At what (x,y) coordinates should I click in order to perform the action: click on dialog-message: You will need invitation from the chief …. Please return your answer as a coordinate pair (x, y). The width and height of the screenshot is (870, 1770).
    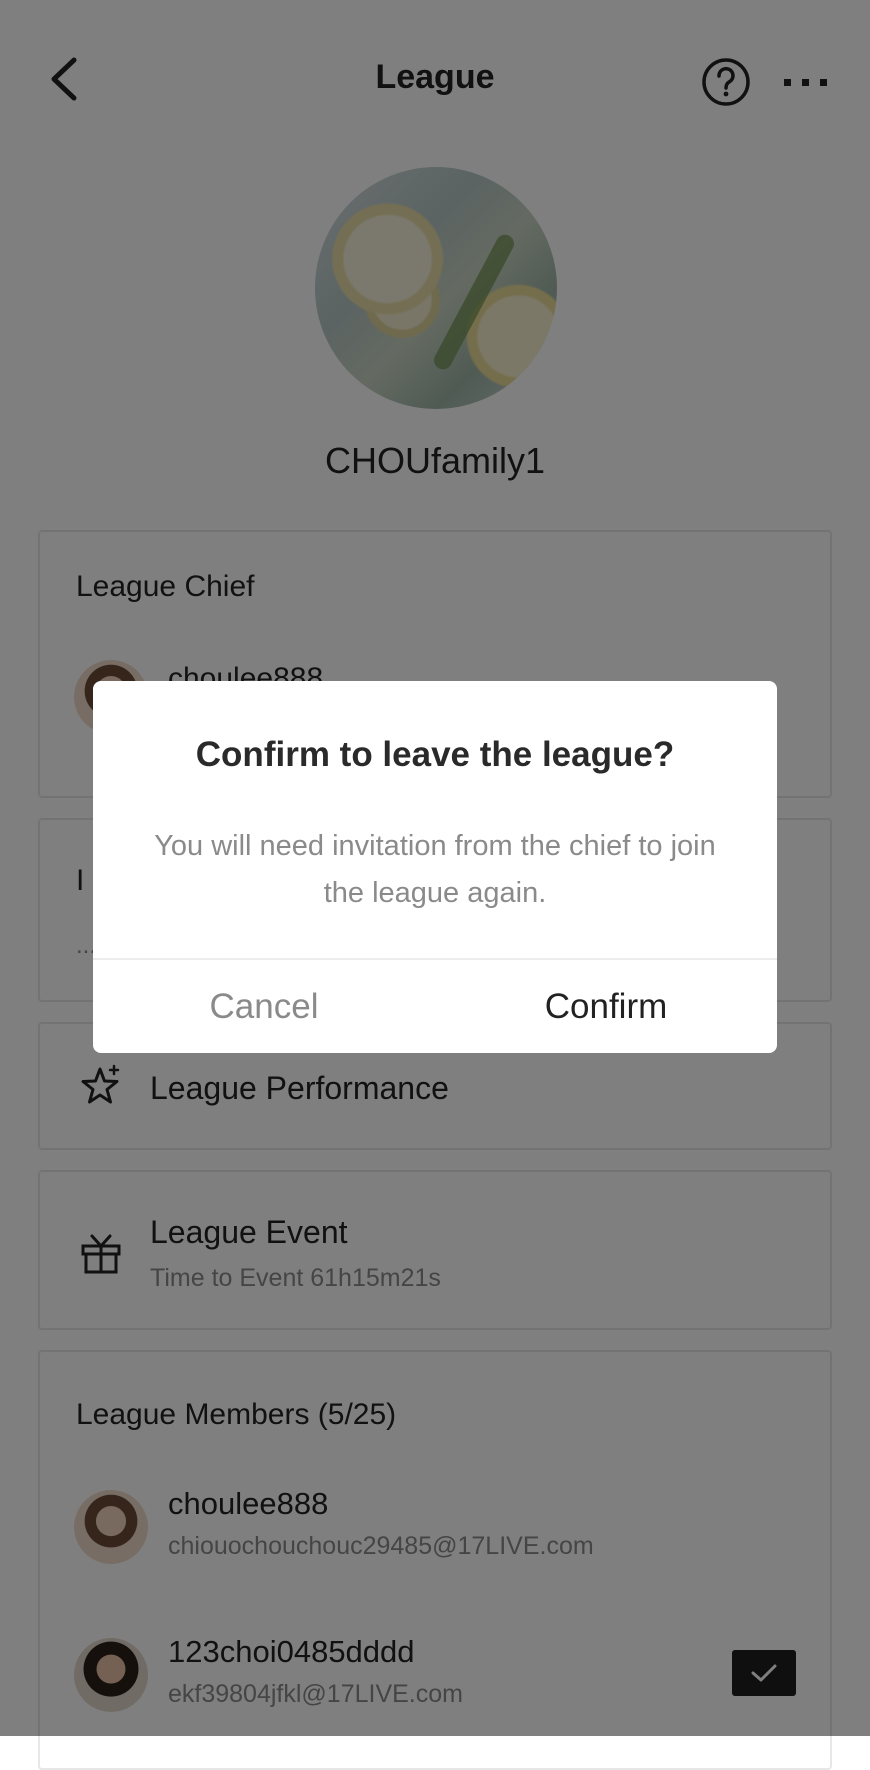
    Looking at the image, I should click on (435, 869).